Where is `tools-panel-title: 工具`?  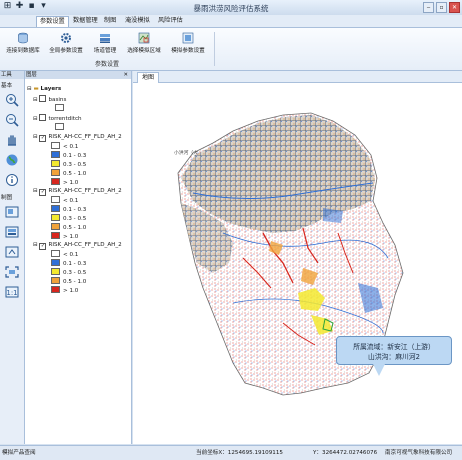 tools-panel-title: 工具 is located at coordinates (12, 75).